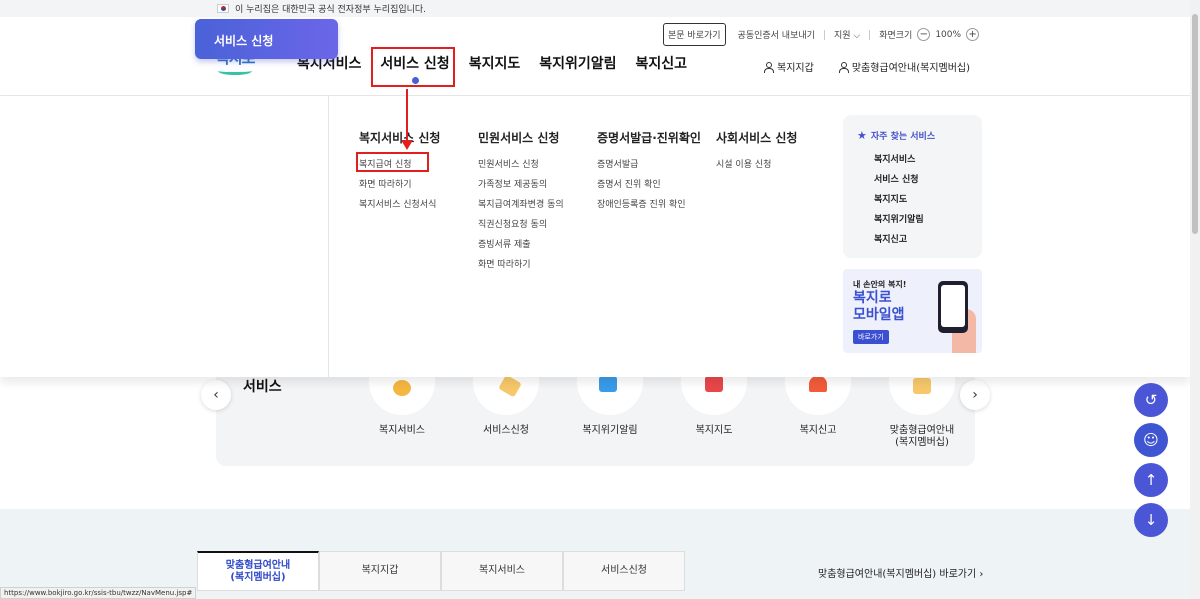  What do you see at coordinates (608, 384) in the screenshot?
I see `crisis-message-icon` at bounding box center [608, 384].